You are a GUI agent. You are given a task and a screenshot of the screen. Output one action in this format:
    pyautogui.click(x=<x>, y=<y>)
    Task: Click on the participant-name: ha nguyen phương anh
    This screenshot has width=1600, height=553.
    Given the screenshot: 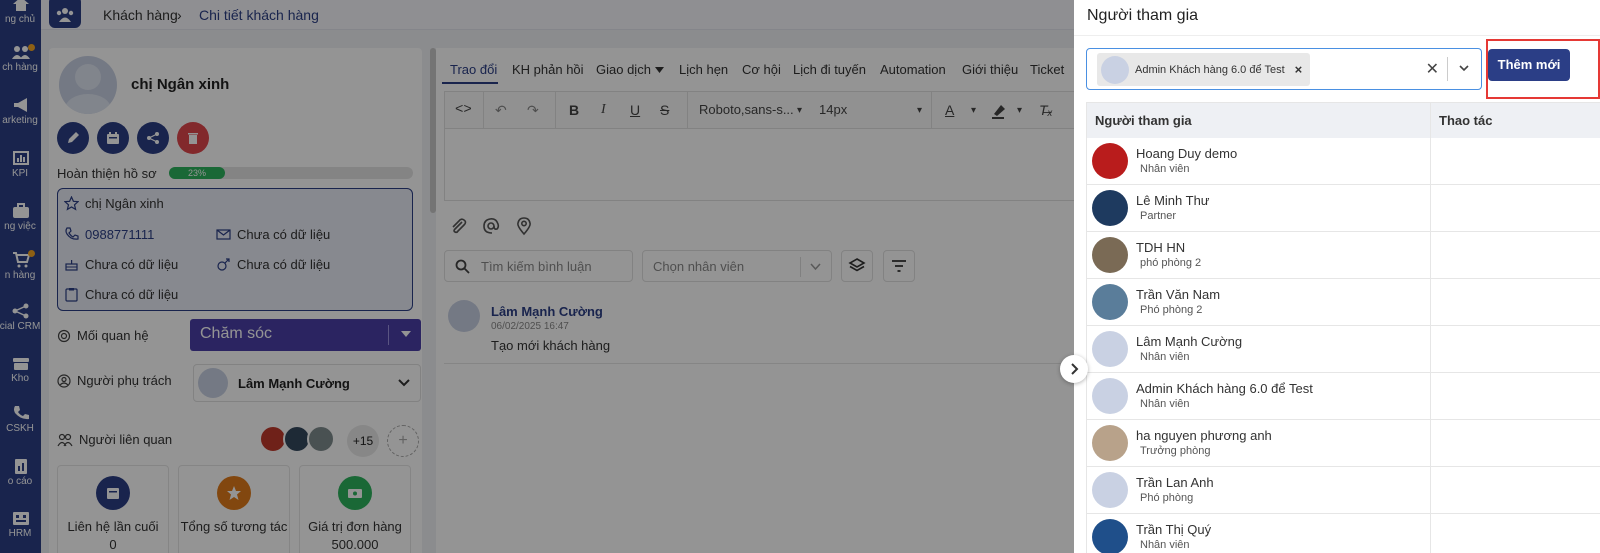 What is the action you would take?
    pyautogui.click(x=1204, y=435)
    